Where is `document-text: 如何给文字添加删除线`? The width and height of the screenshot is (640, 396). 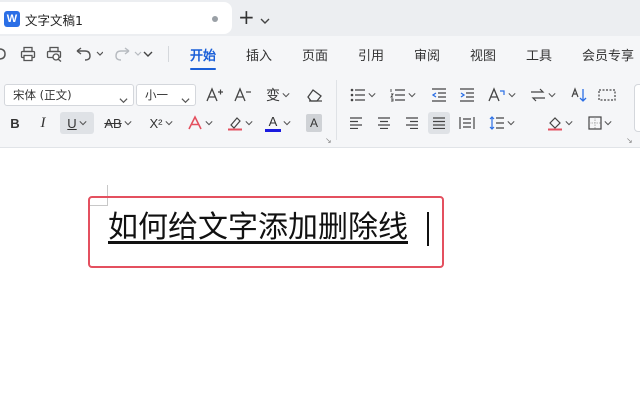 document-text: 如何给文字添加删除线 is located at coordinates (258, 228).